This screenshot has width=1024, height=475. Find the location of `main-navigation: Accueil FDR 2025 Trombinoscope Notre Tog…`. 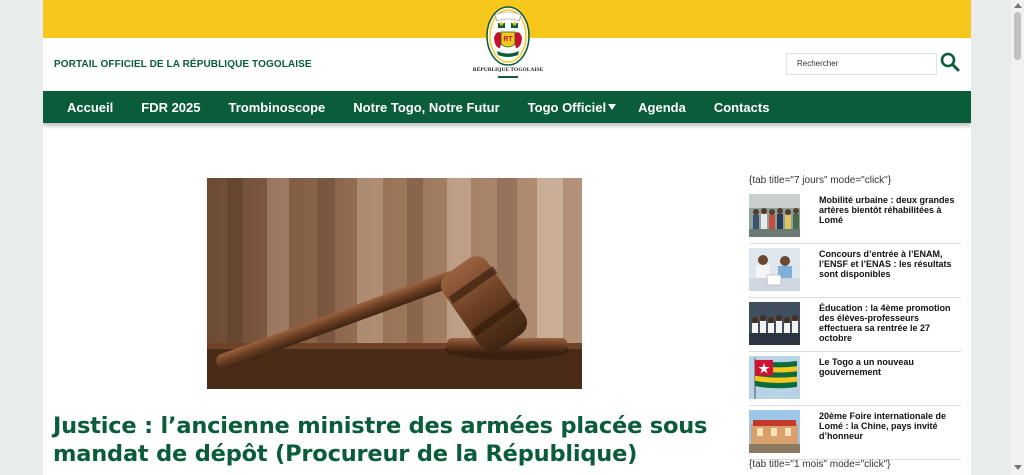

main-navigation: Accueil FDR 2025 Trombinoscope Notre Tog… is located at coordinates (507, 107).